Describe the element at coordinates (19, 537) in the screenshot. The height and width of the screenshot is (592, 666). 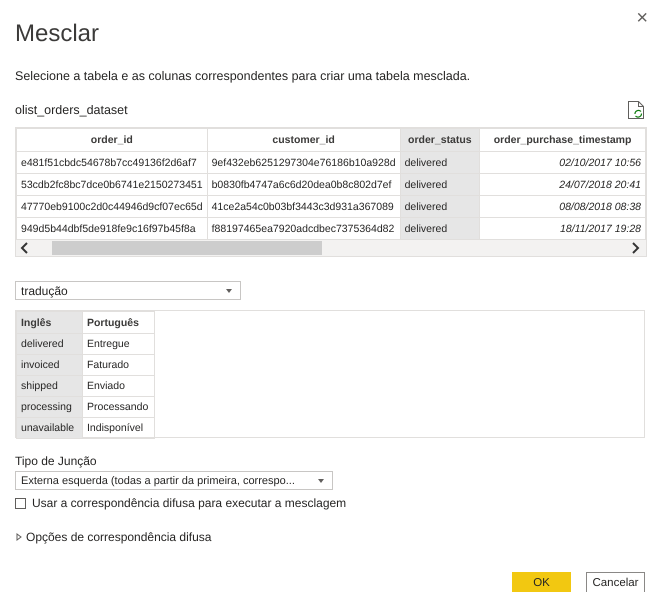
I see `expand-triangle-icon` at that location.